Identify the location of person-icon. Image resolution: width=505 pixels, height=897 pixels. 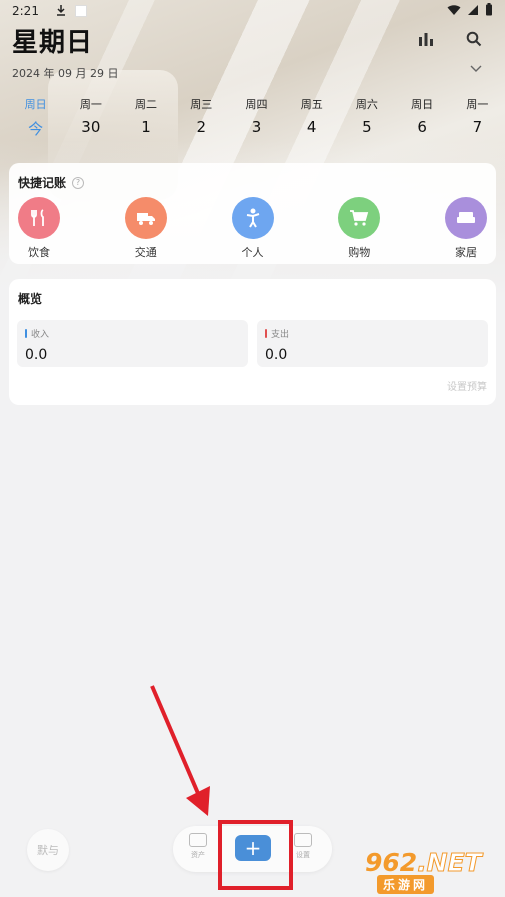
(252, 218).